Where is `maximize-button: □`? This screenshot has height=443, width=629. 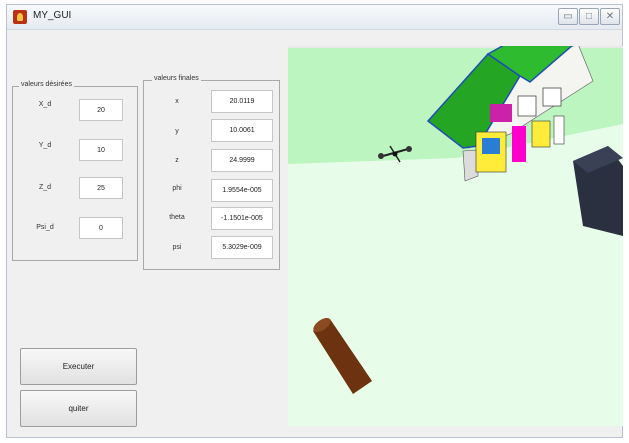
maximize-button: □ is located at coordinates (589, 16).